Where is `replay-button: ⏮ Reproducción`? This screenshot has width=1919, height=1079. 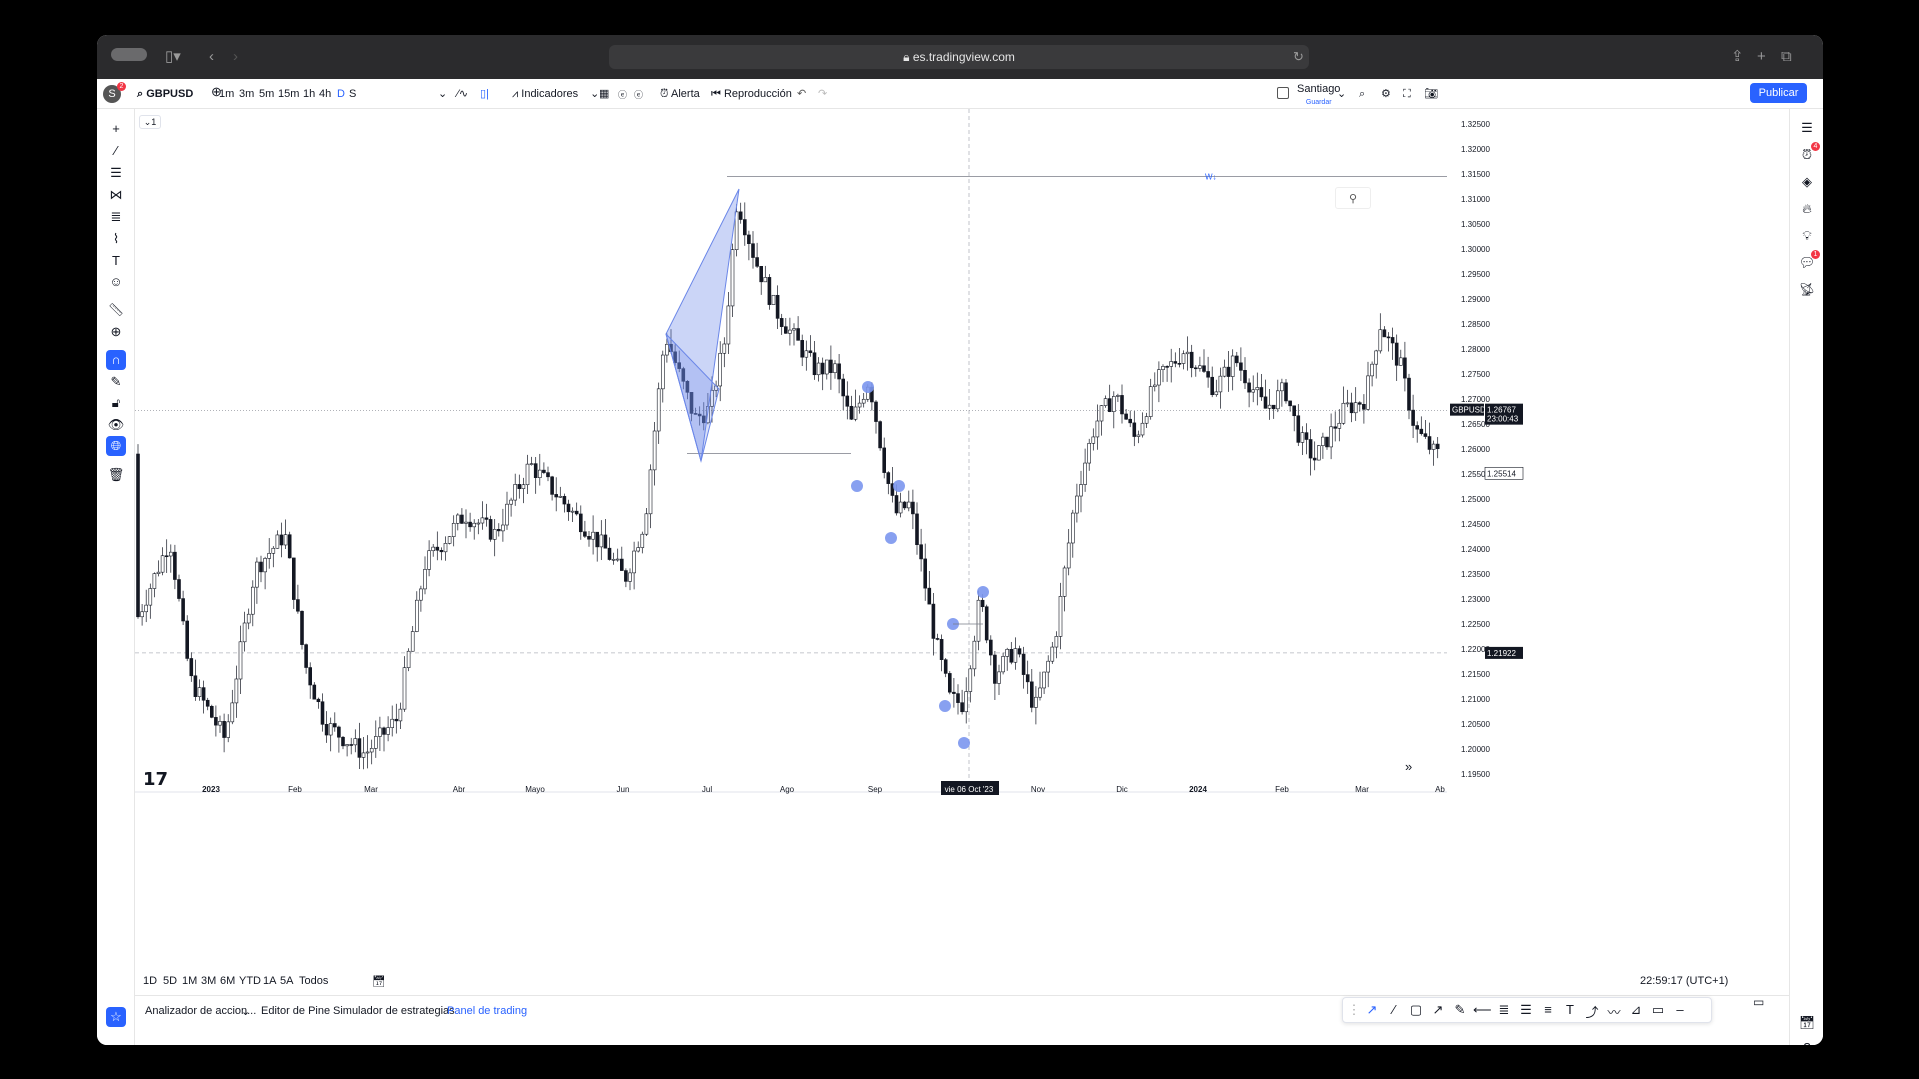 replay-button: ⏮ Reproducción is located at coordinates (751, 94).